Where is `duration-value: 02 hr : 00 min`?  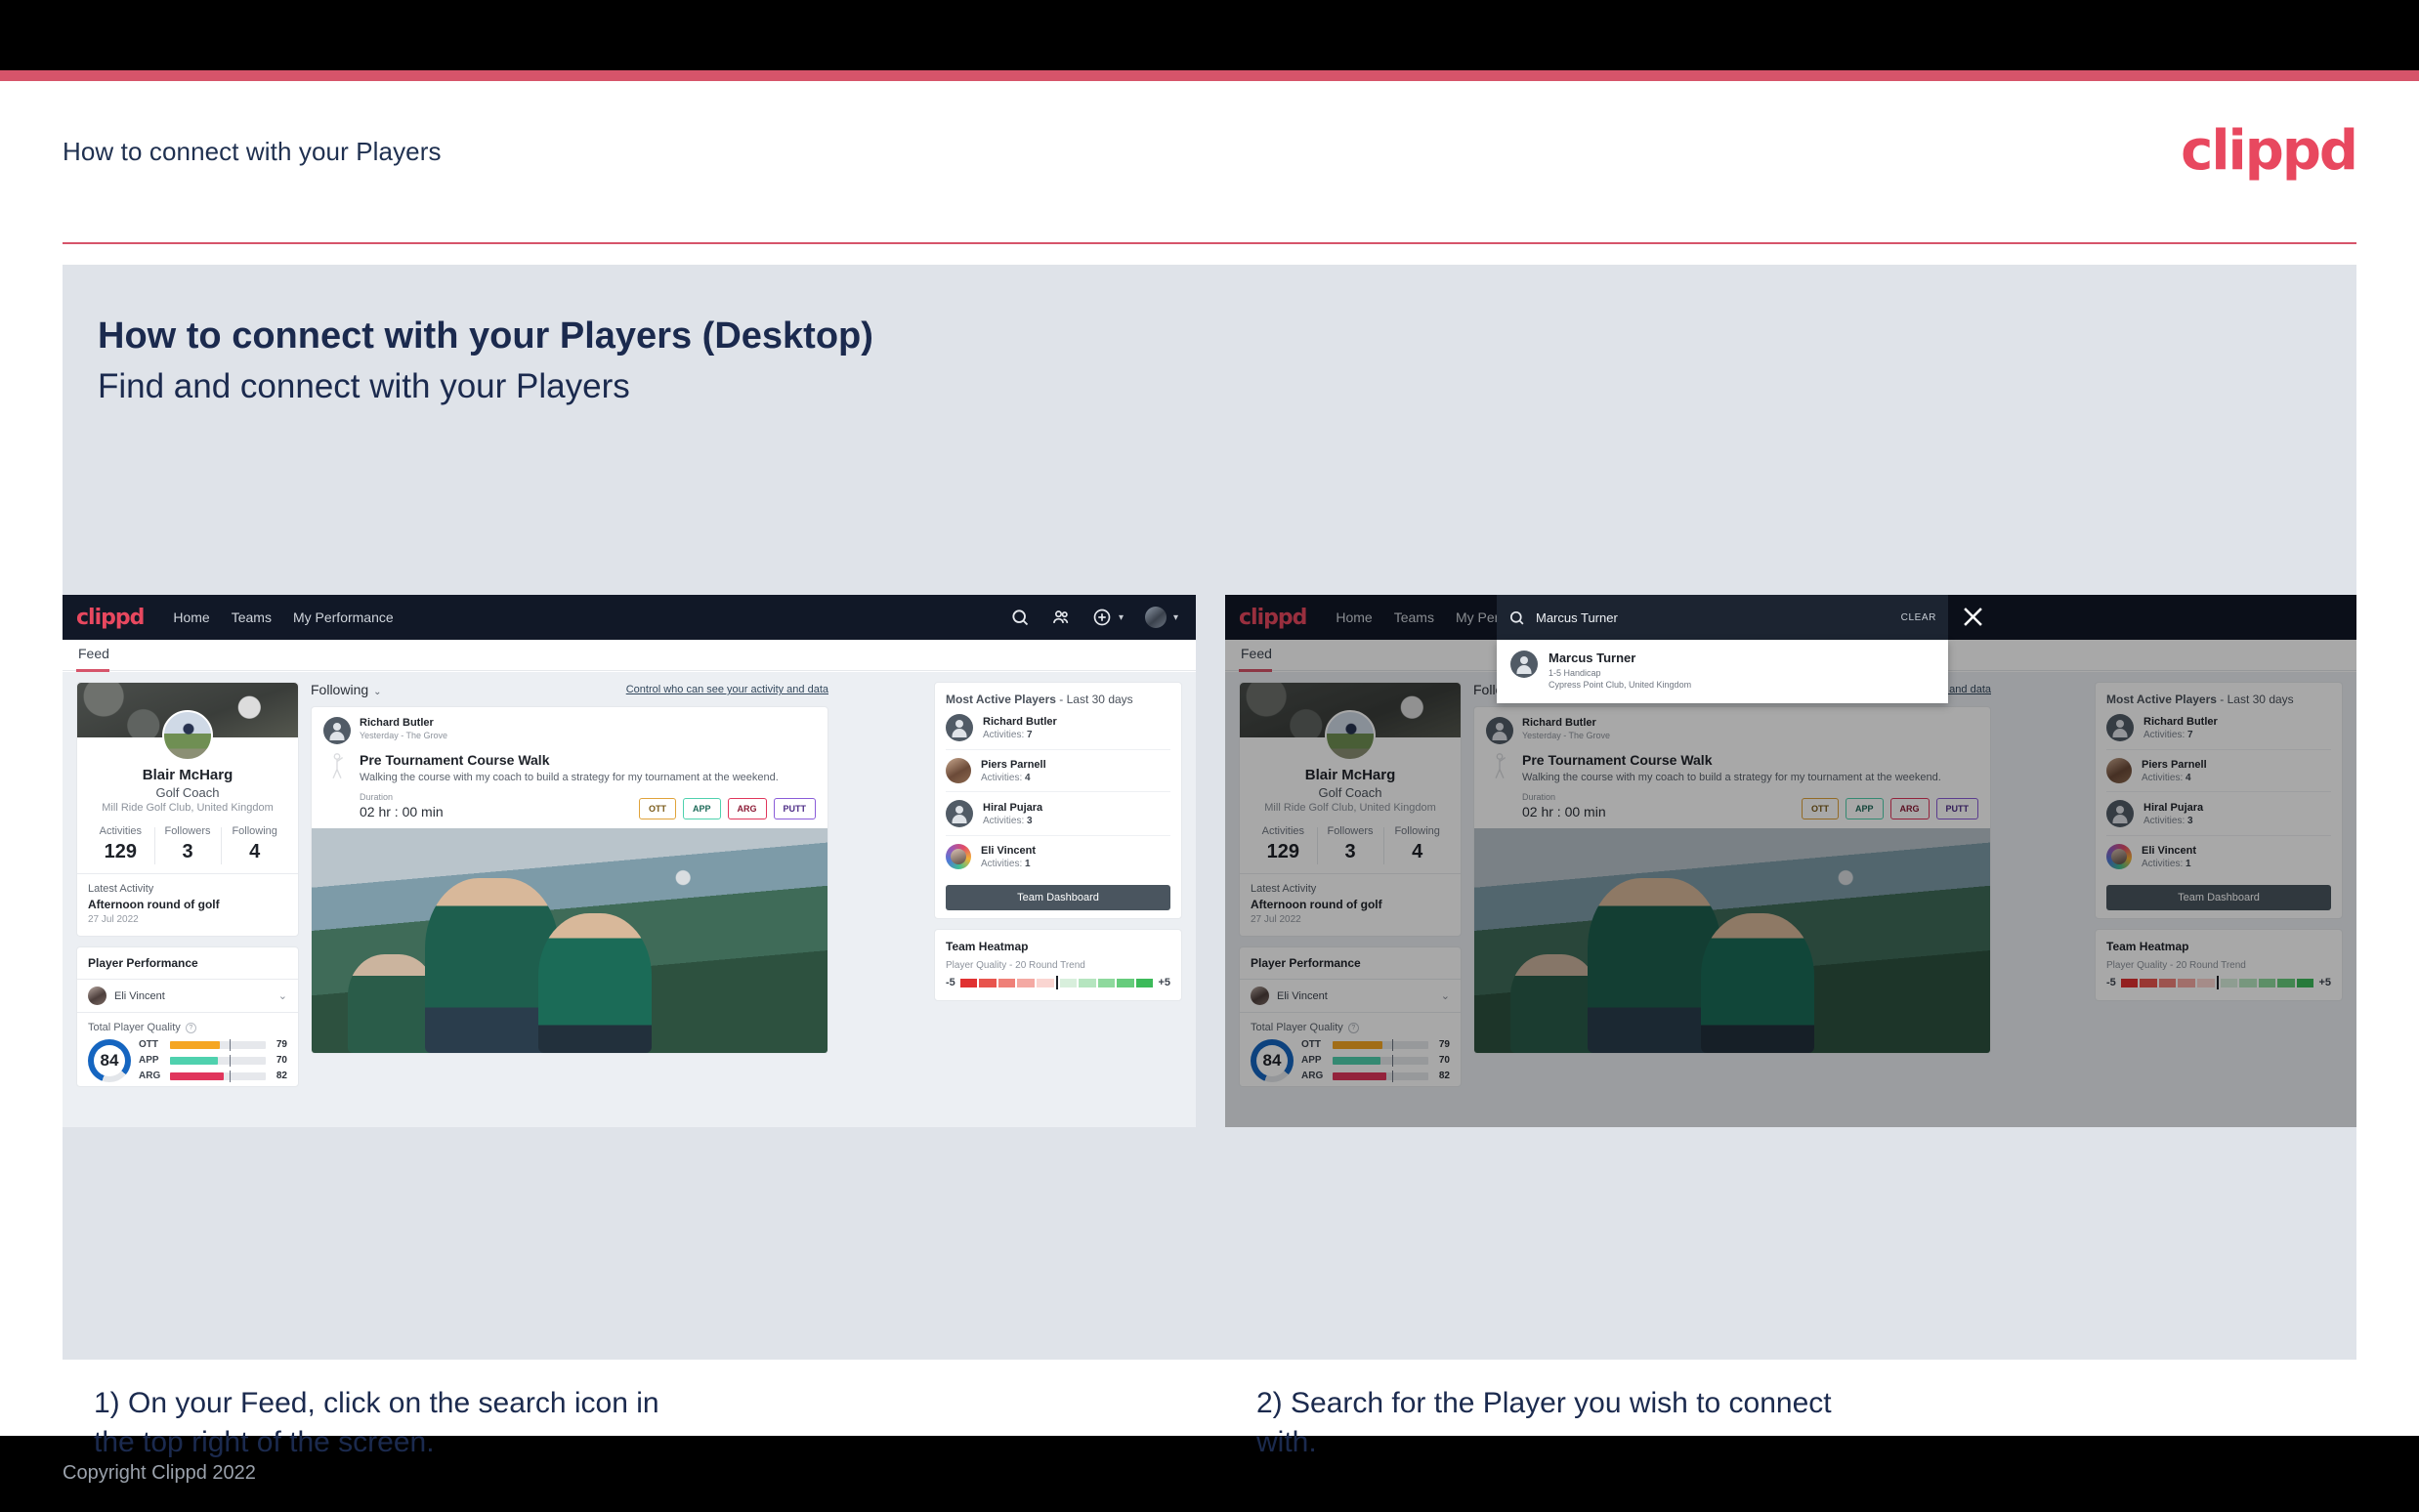
duration-value: 02 hr : 00 min is located at coordinates (402, 811).